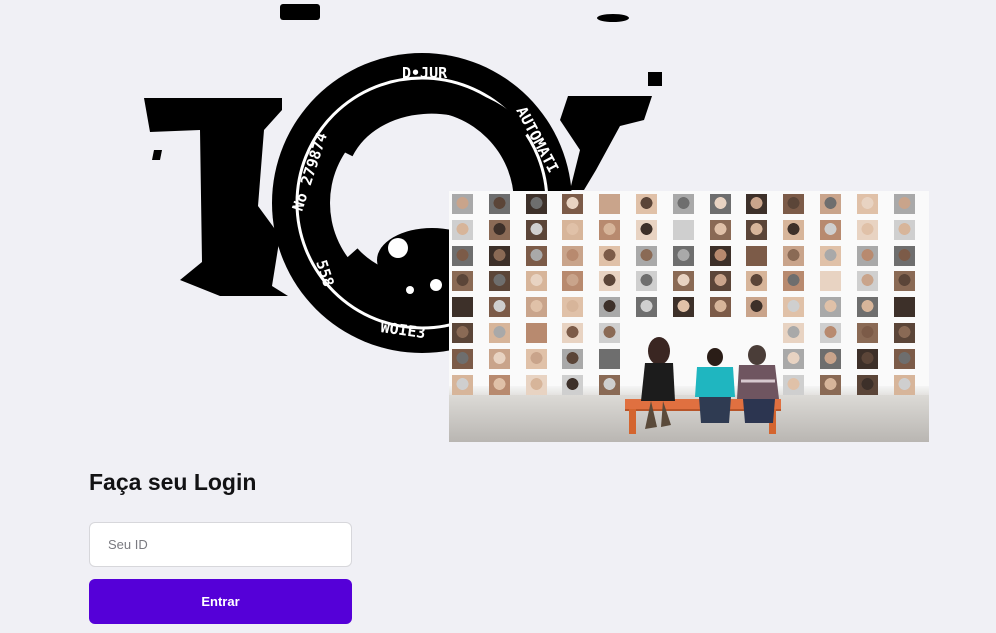  I want to click on id-input, so click(220, 544).